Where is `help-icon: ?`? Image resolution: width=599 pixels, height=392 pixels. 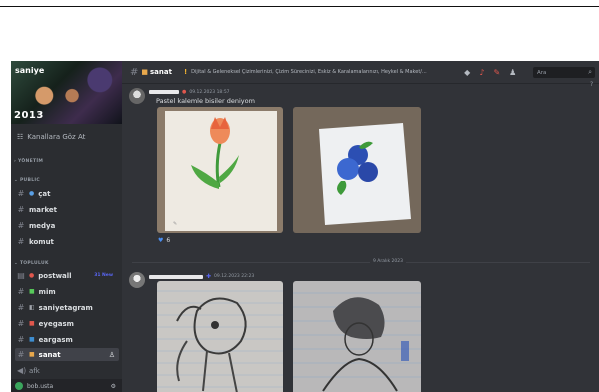 help-icon: ? is located at coordinates (591, 84).